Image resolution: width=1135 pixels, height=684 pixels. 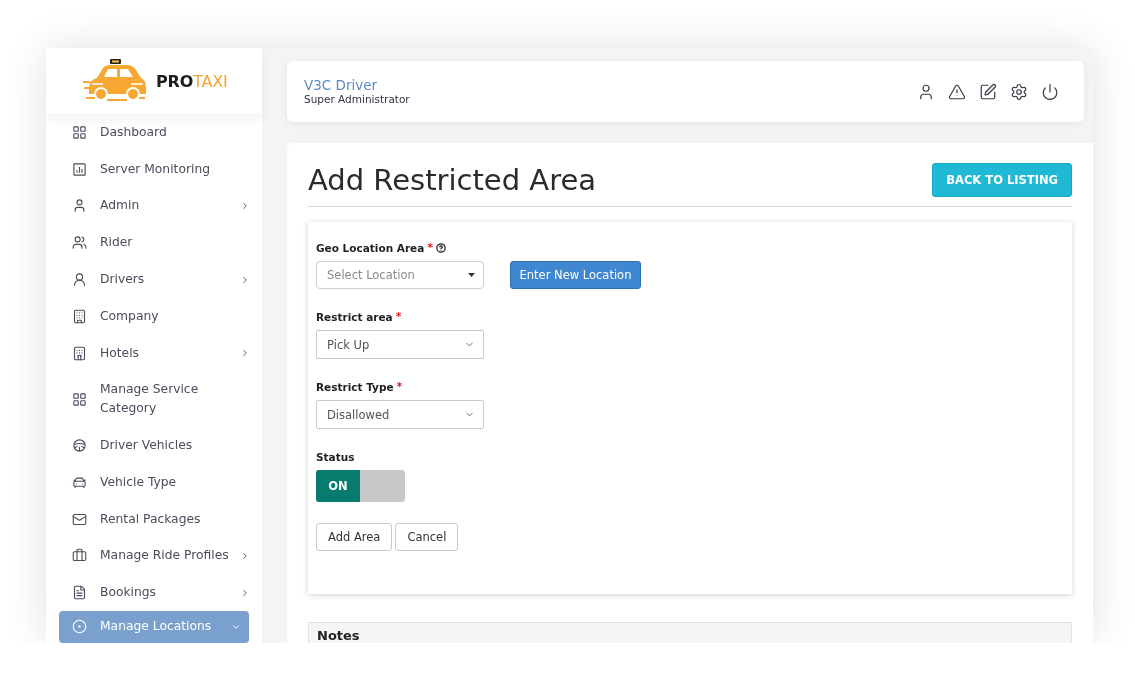 I want to click on car-icon, so click(x=79, y=482).